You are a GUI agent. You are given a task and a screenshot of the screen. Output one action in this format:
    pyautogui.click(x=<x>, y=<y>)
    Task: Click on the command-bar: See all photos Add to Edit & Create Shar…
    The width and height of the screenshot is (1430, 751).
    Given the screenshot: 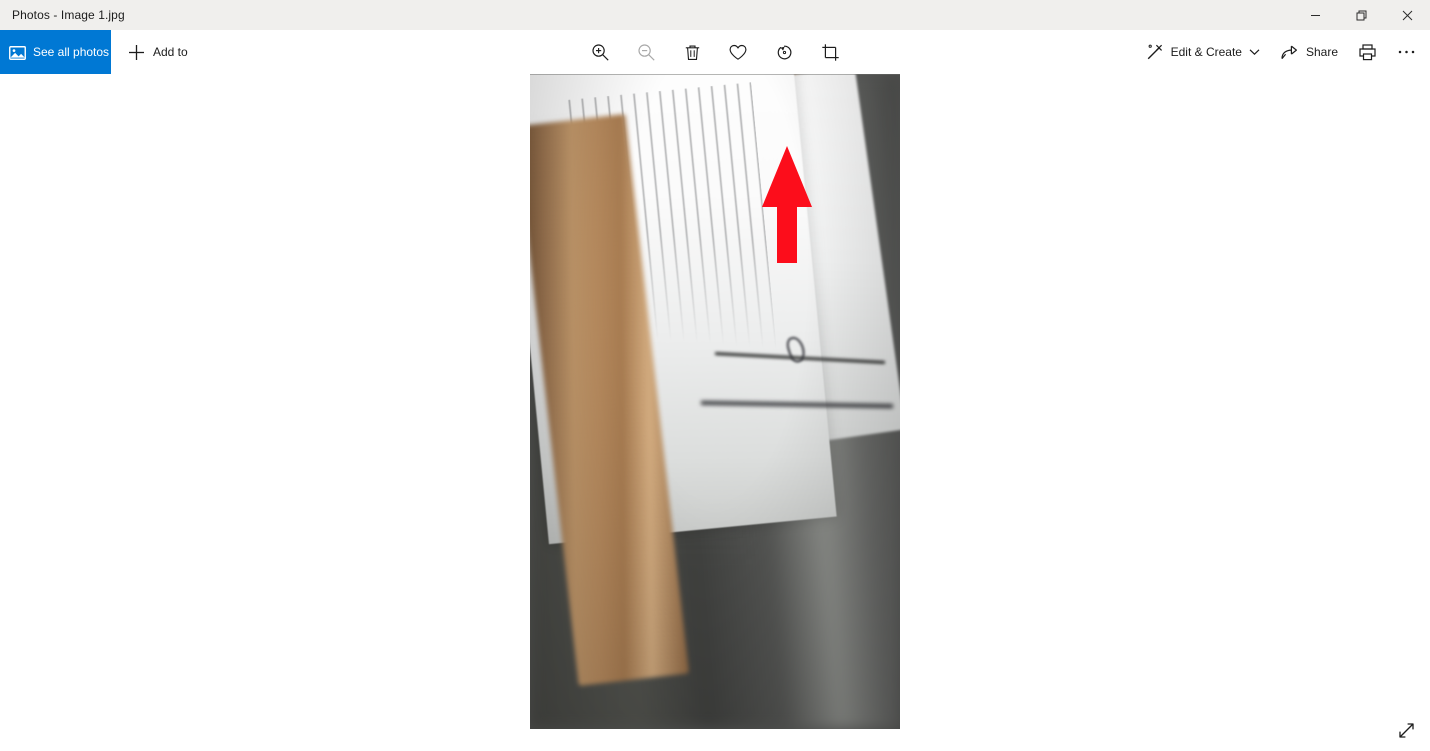 What is the action you would take?
    pyautogui.click(x=715, y=52)
    